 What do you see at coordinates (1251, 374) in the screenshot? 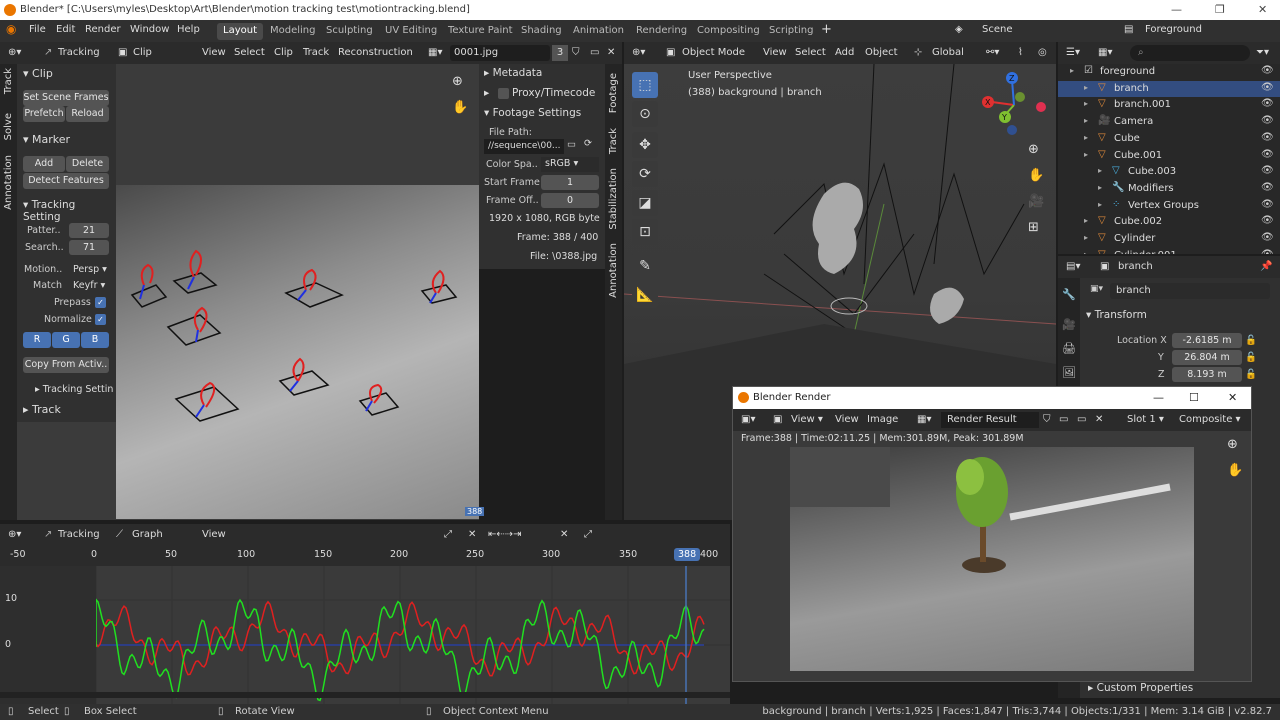
I see `lock-z-icon: 🔓` at bounding box center [1251, 374].